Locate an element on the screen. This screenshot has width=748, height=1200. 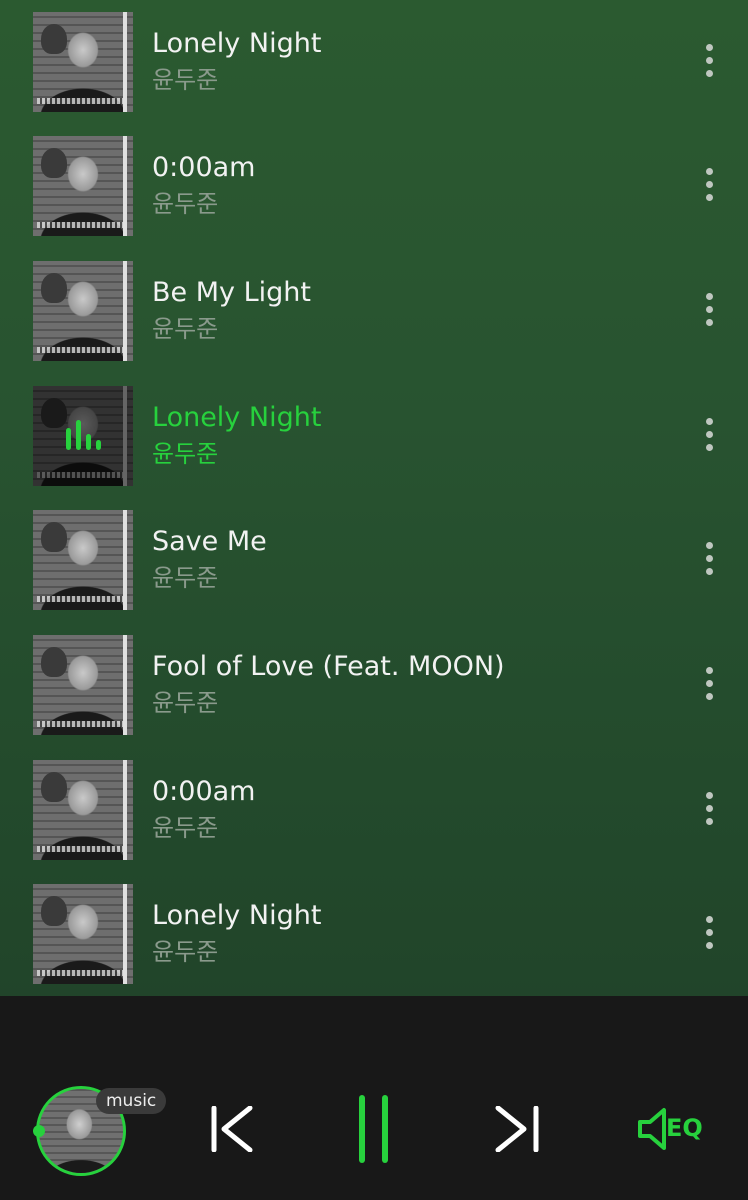
track-row-now-playing: Lonely Night 윤두준 is located at coordinates (374, 436).